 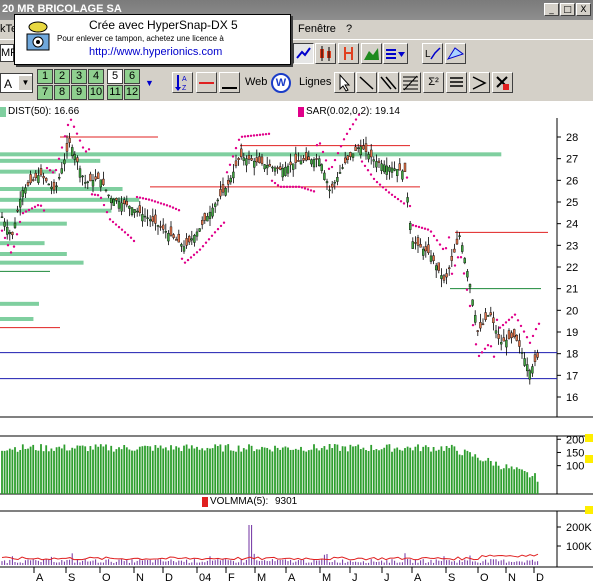 I want to click on period-dropdown: ▼, so click(x=149, y=83).